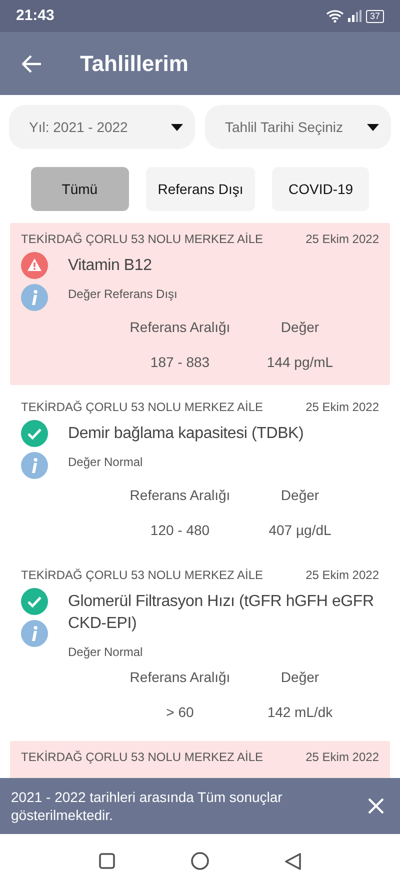 This screenshot has height=888, width=400. What do you see at coordinates (221, 613) in the screenshot?
I see `test-name: Glomerül Filtrasyon Hızı (tGFR hGFH eGFR CKD-EPI)` at bounding box center [221, 613].